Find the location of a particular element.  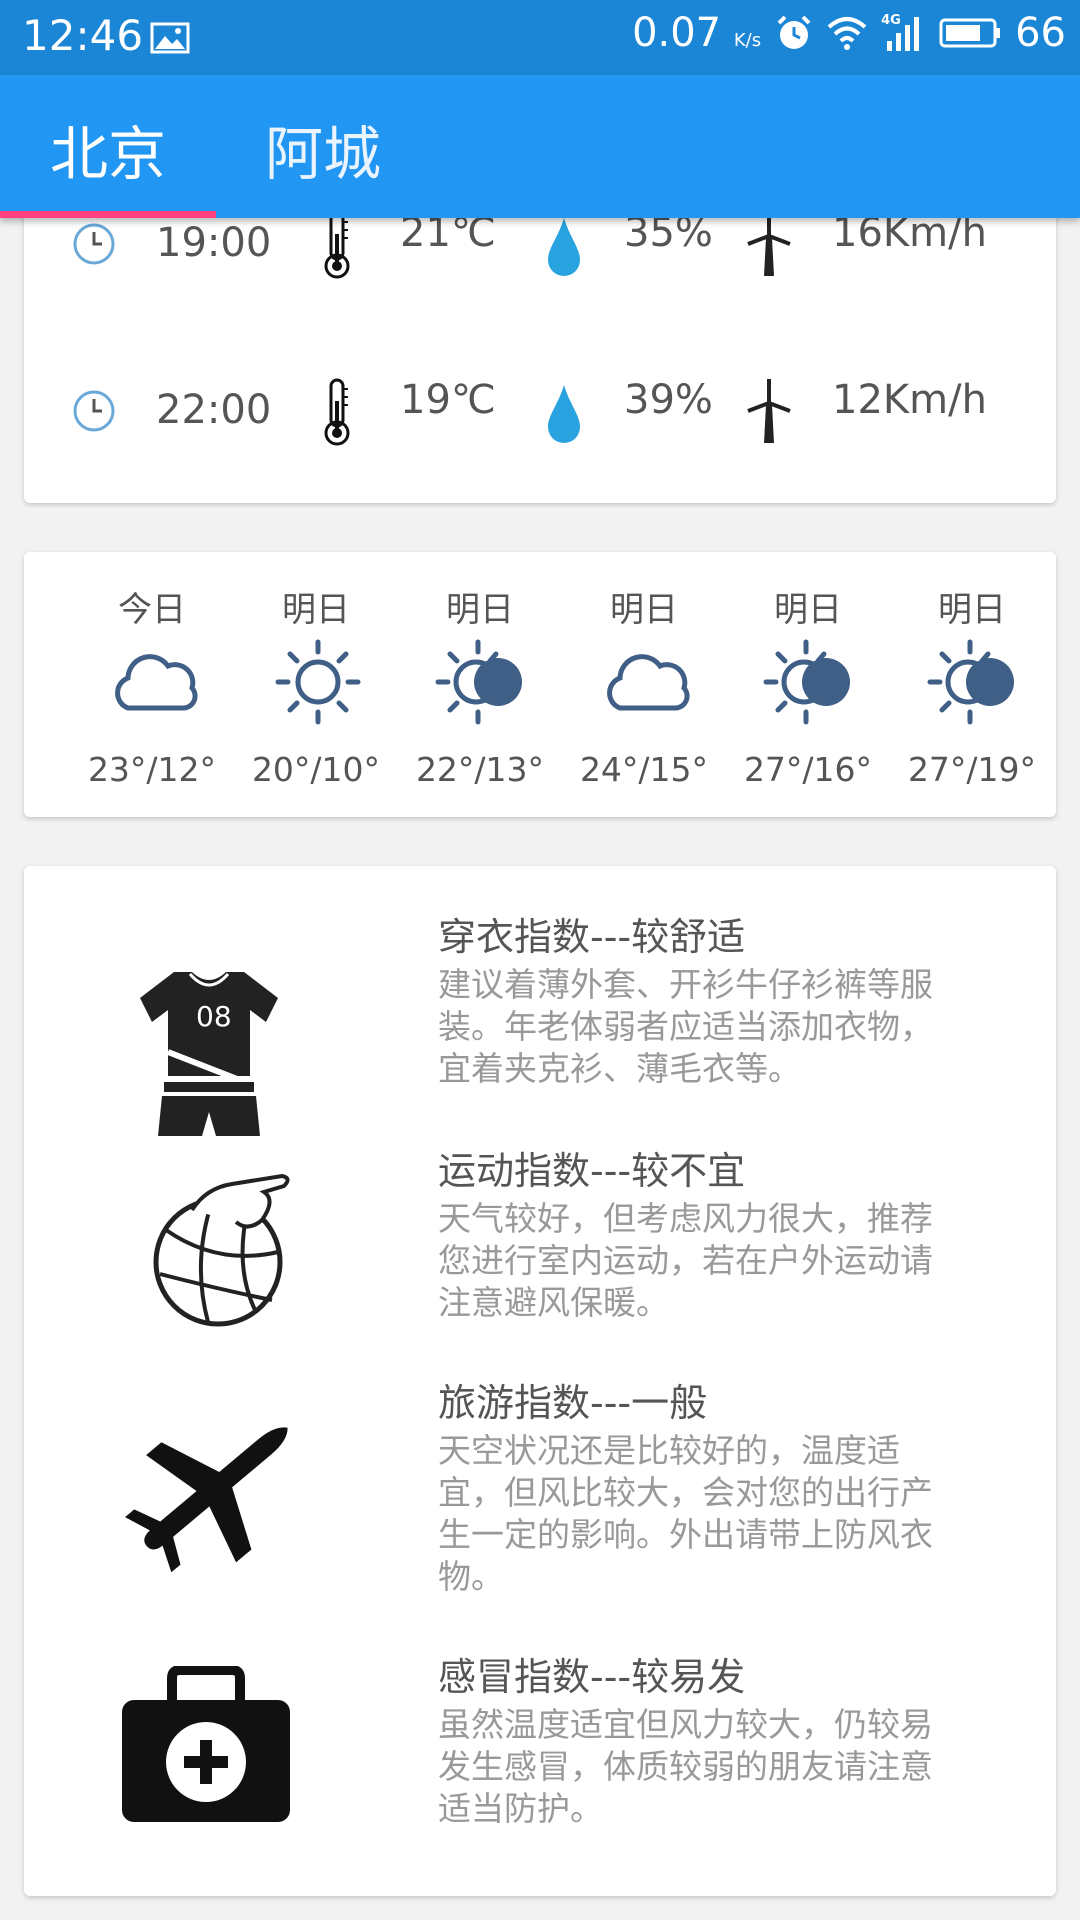

battery-icon is located at coordinates (970, 33).